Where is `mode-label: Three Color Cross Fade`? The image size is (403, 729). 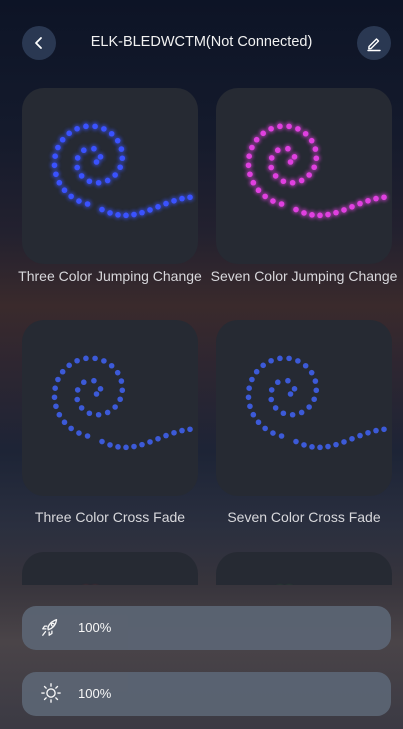 mode-label: Three Color Cross Fade is located at coordinates (110, 517).